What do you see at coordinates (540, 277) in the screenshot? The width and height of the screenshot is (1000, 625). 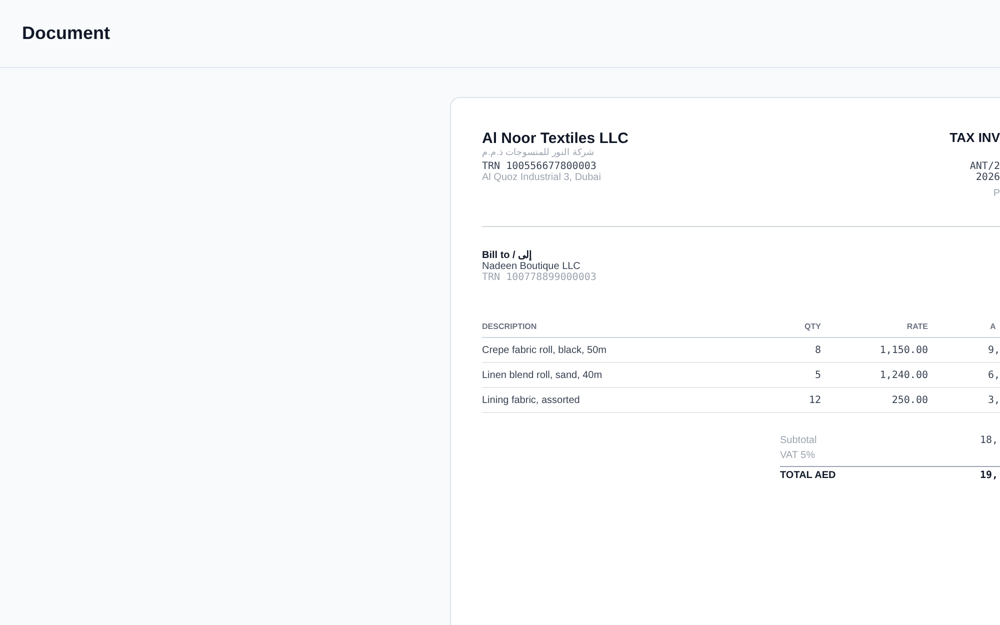 I see `customer-trn: TRN 100778899000003` at bounding box center [540, 277].